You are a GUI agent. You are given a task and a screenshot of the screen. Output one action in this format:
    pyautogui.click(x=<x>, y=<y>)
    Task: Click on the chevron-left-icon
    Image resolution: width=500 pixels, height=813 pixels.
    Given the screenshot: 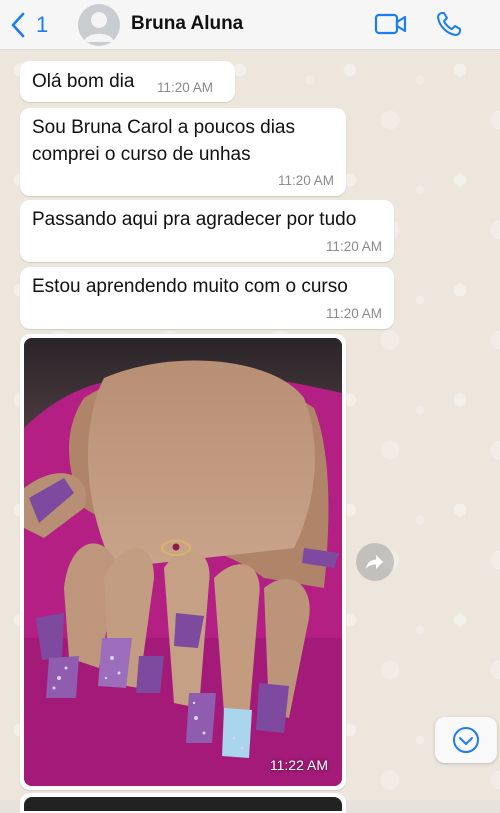 What is the action you would take?
    pyautogui.click(x=18, y=25)
    